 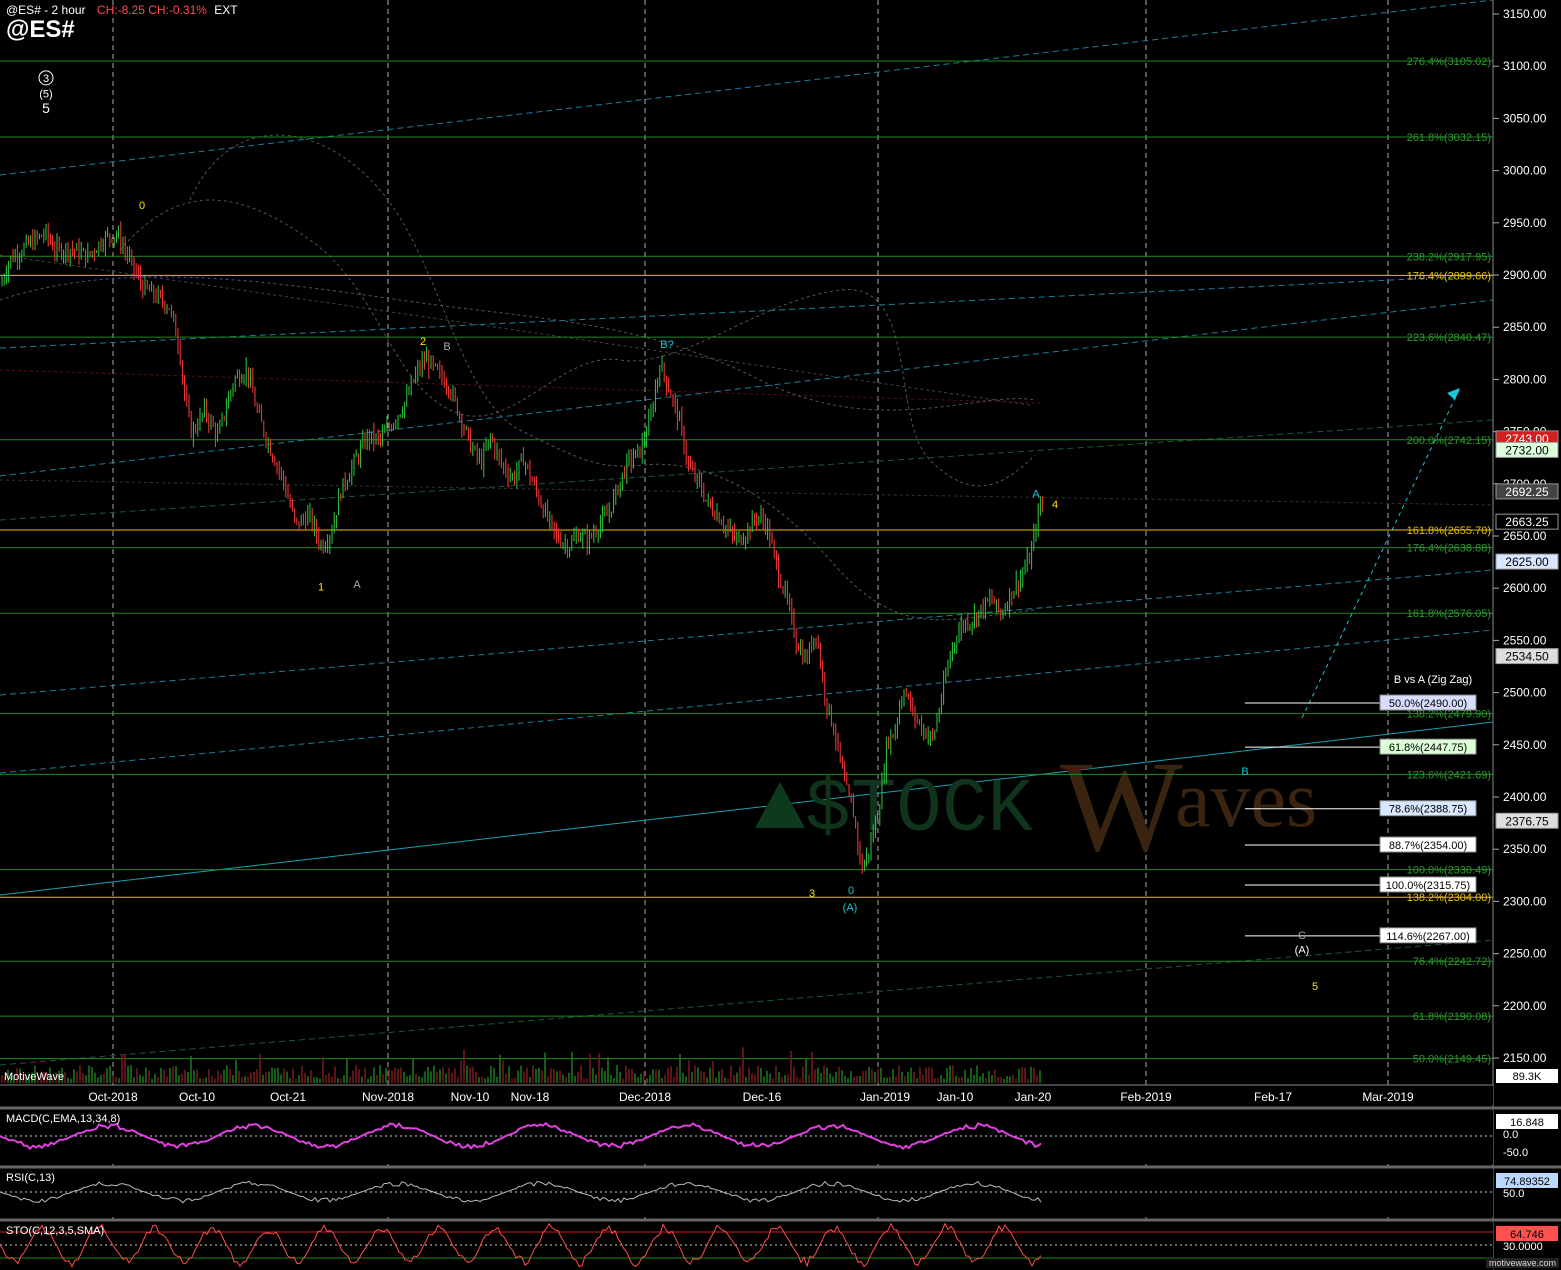 I want to click on price-tick-label: 2300.00, so click(x=1525, y=901).